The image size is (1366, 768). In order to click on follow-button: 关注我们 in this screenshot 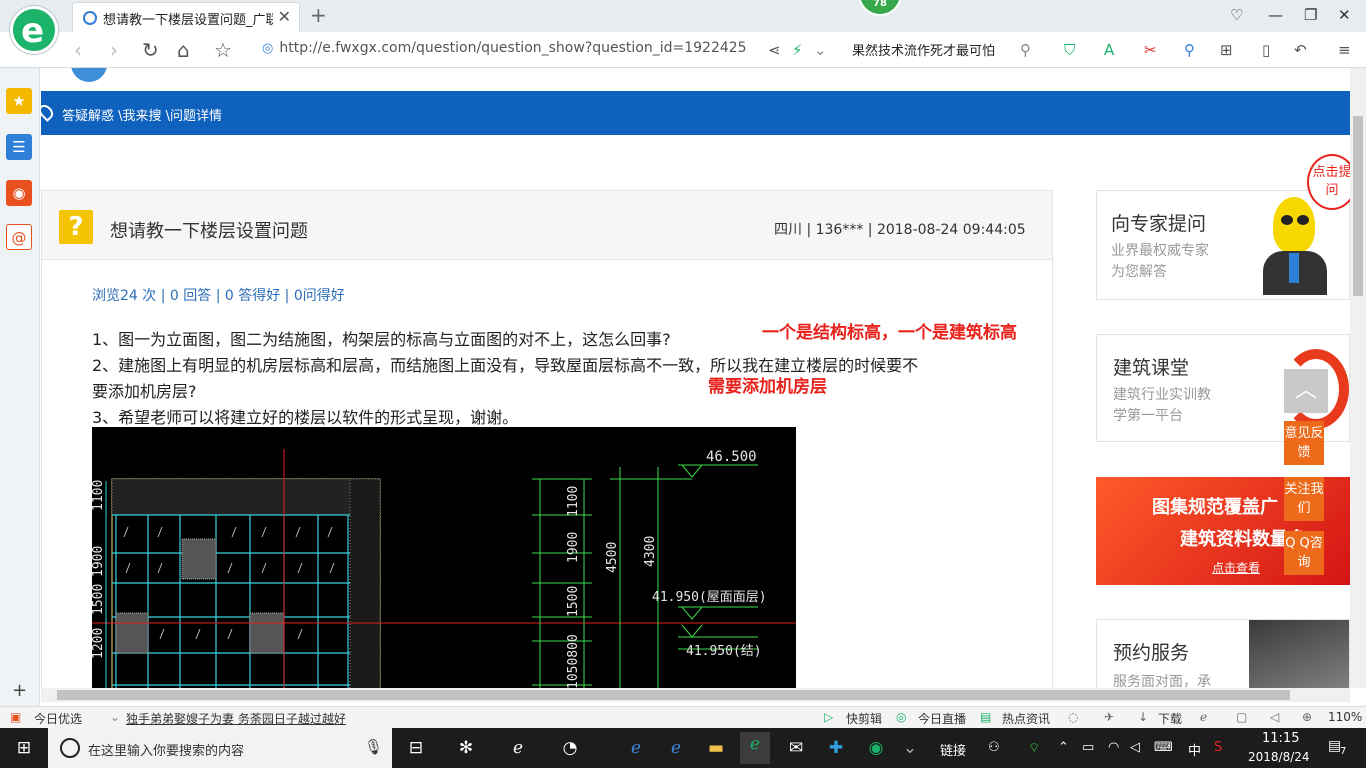, I will do `click(1304, 499)`.